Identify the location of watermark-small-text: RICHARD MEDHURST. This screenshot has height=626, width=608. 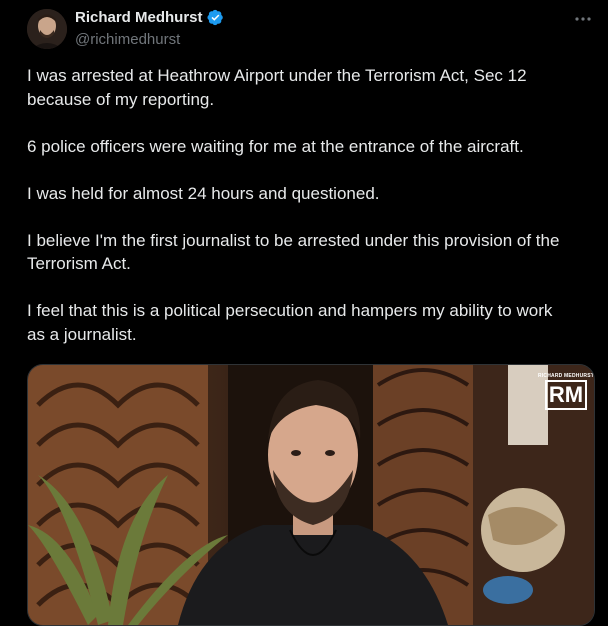
(566, 376).